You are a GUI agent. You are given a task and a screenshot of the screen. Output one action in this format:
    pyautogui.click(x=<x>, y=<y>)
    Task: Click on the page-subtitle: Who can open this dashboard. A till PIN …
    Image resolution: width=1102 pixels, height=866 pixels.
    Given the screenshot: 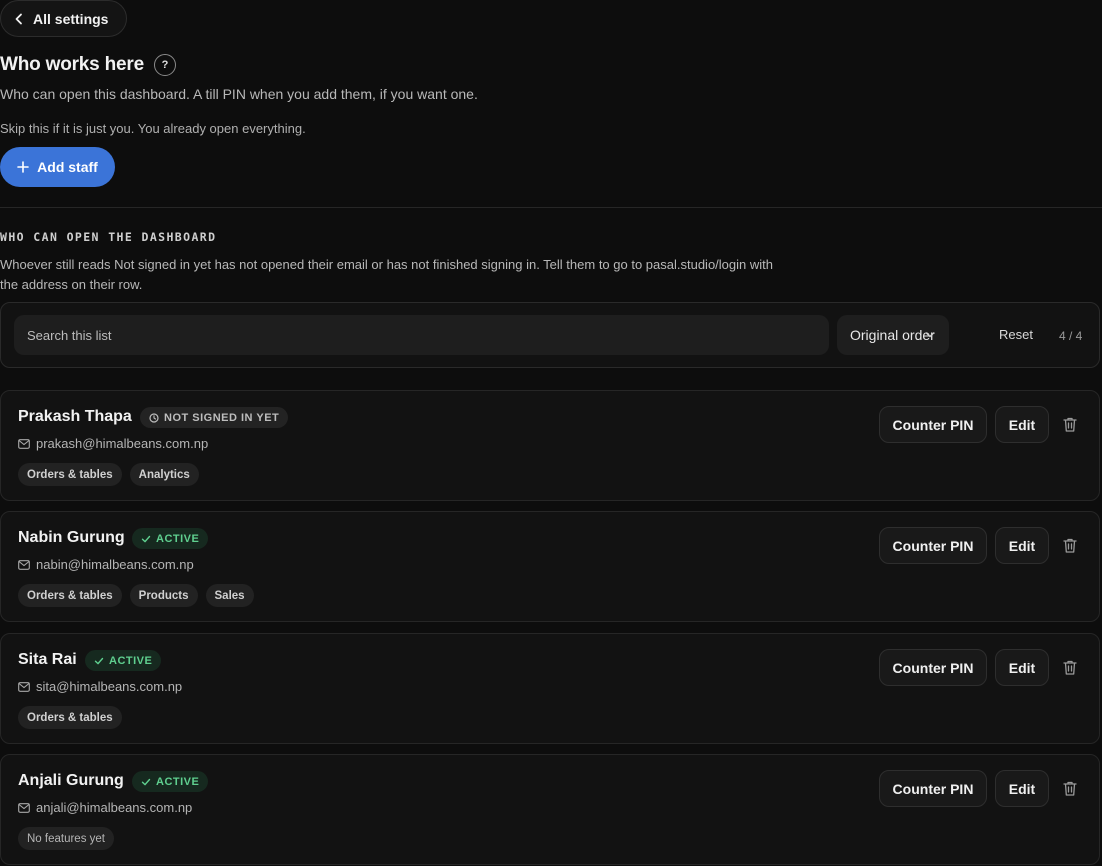 What is the action you would take?
    pyautogui.click(x=239, y=94)
    